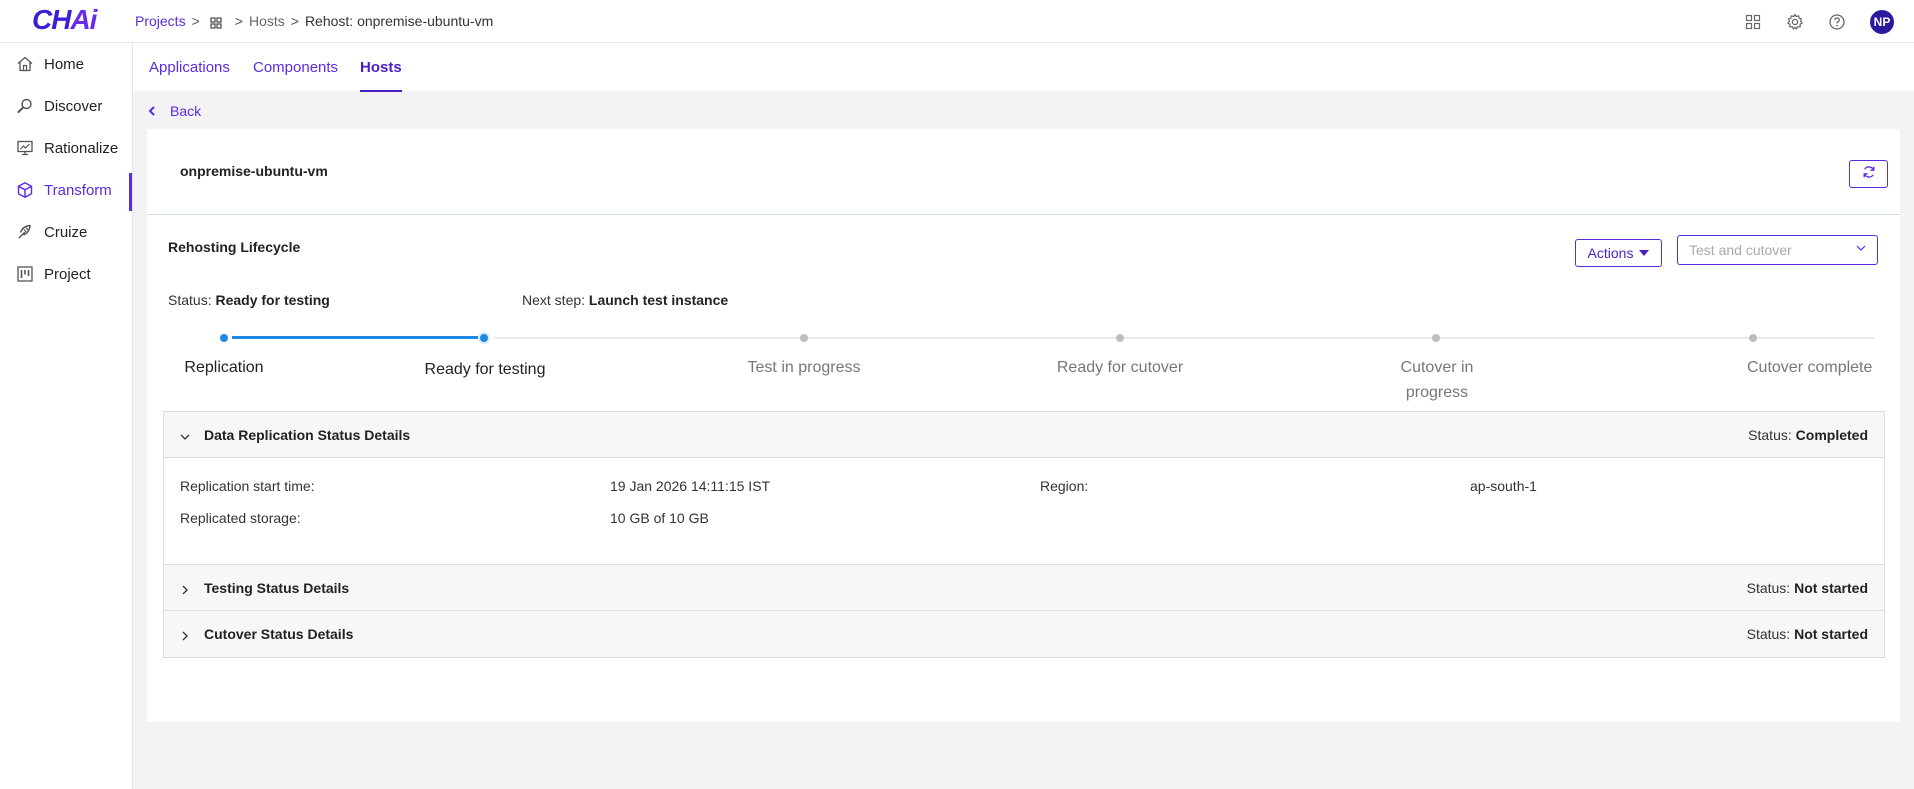  What do you see at coordinates (804, 367) in the screenshot?
I see `step-label-test-in-progress: Test in progress` at bounding box center [804, 367].